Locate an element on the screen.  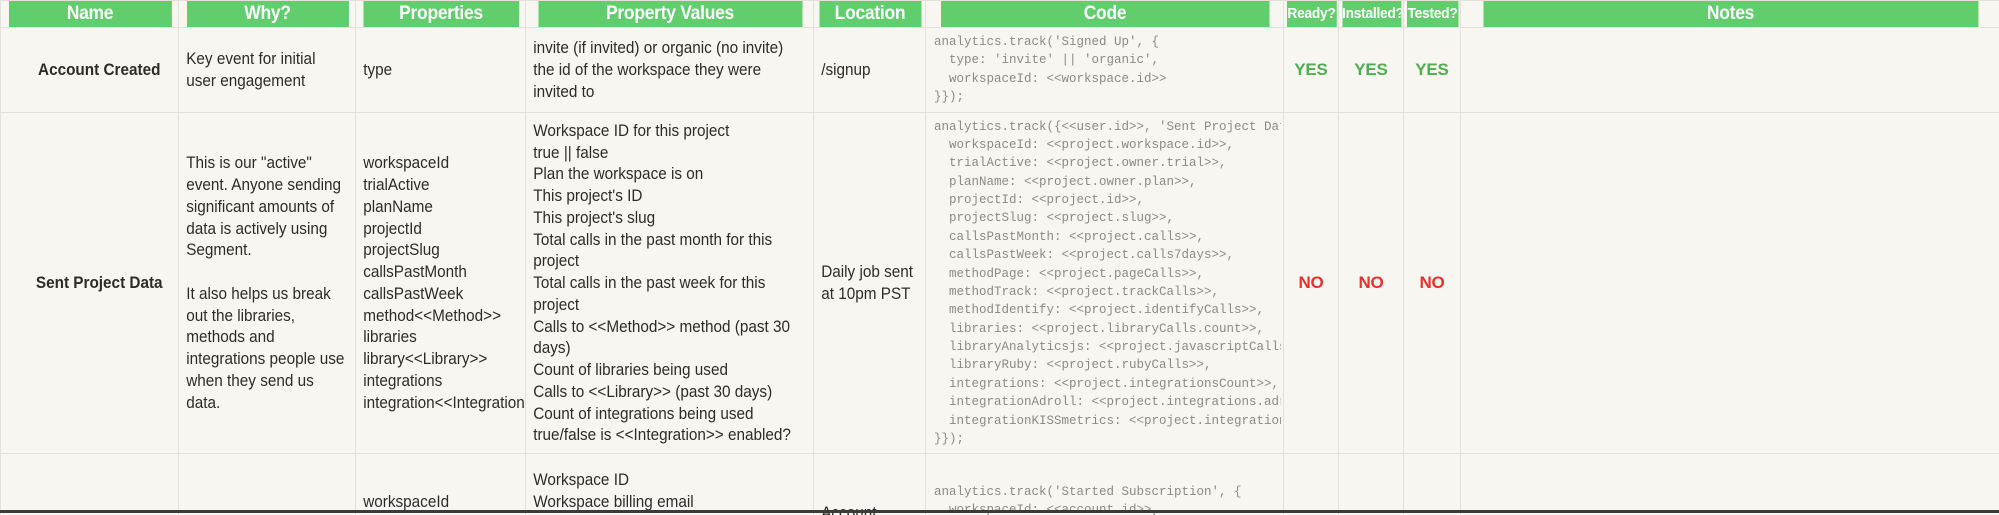
cell-location: Daily job sent at 10pm PST is located at coordinates (869, 283).